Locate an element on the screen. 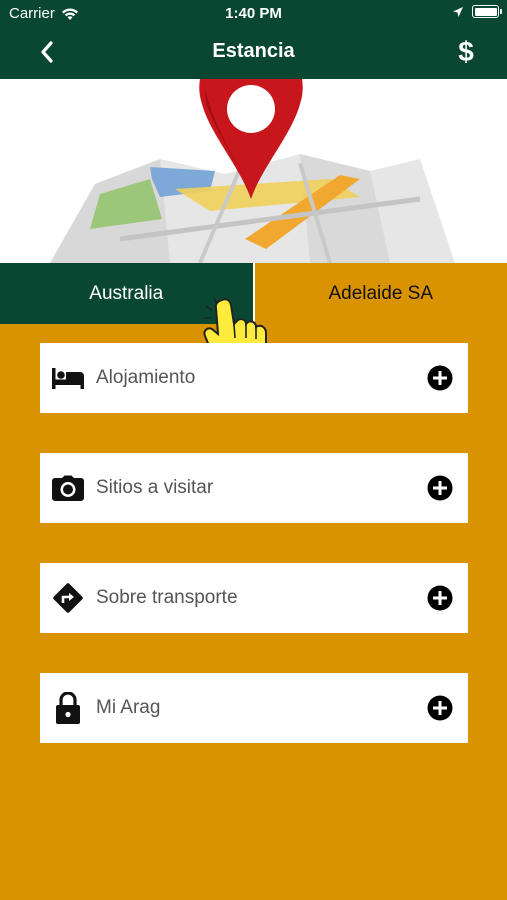  menu-label-sitios-a-visitar: Sitios a visitar is located at coordinates (155, 487).